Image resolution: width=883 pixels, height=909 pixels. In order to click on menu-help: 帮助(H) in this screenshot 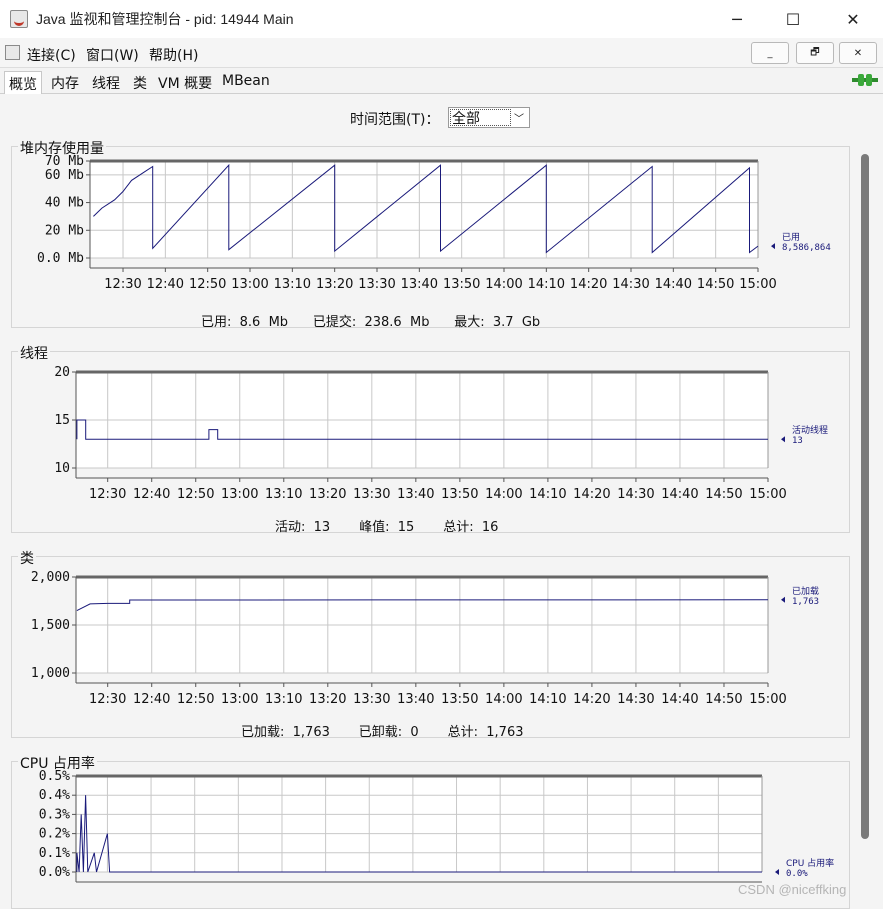, I will do `click(173, 55)`.